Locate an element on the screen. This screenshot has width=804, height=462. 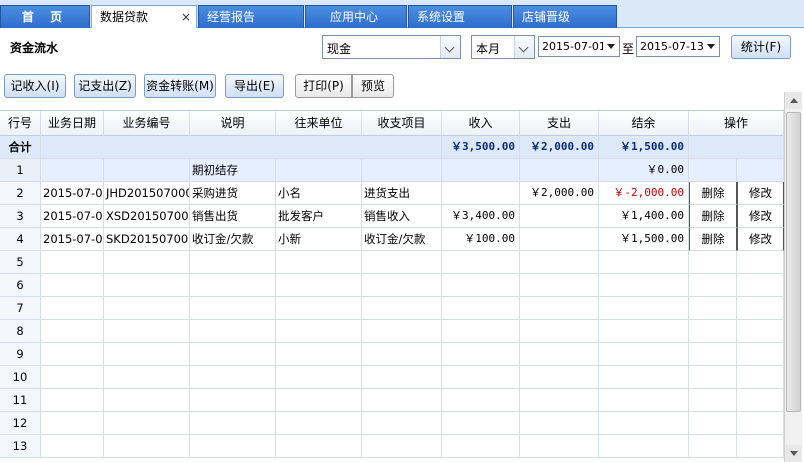
table-row: 5 is located at coordinates (392, 262).